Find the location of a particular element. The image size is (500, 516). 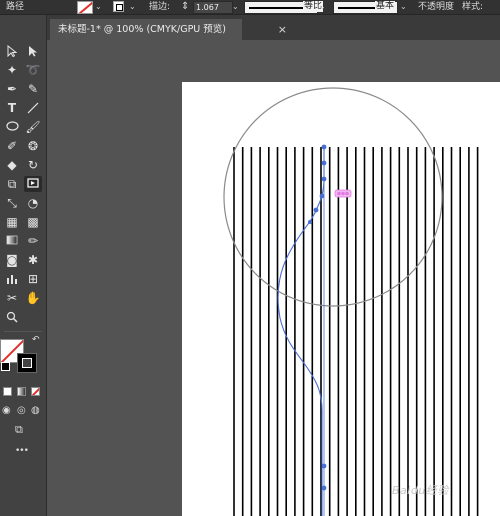

watermark: Baidu经验 is located at coordinates (420, 490).